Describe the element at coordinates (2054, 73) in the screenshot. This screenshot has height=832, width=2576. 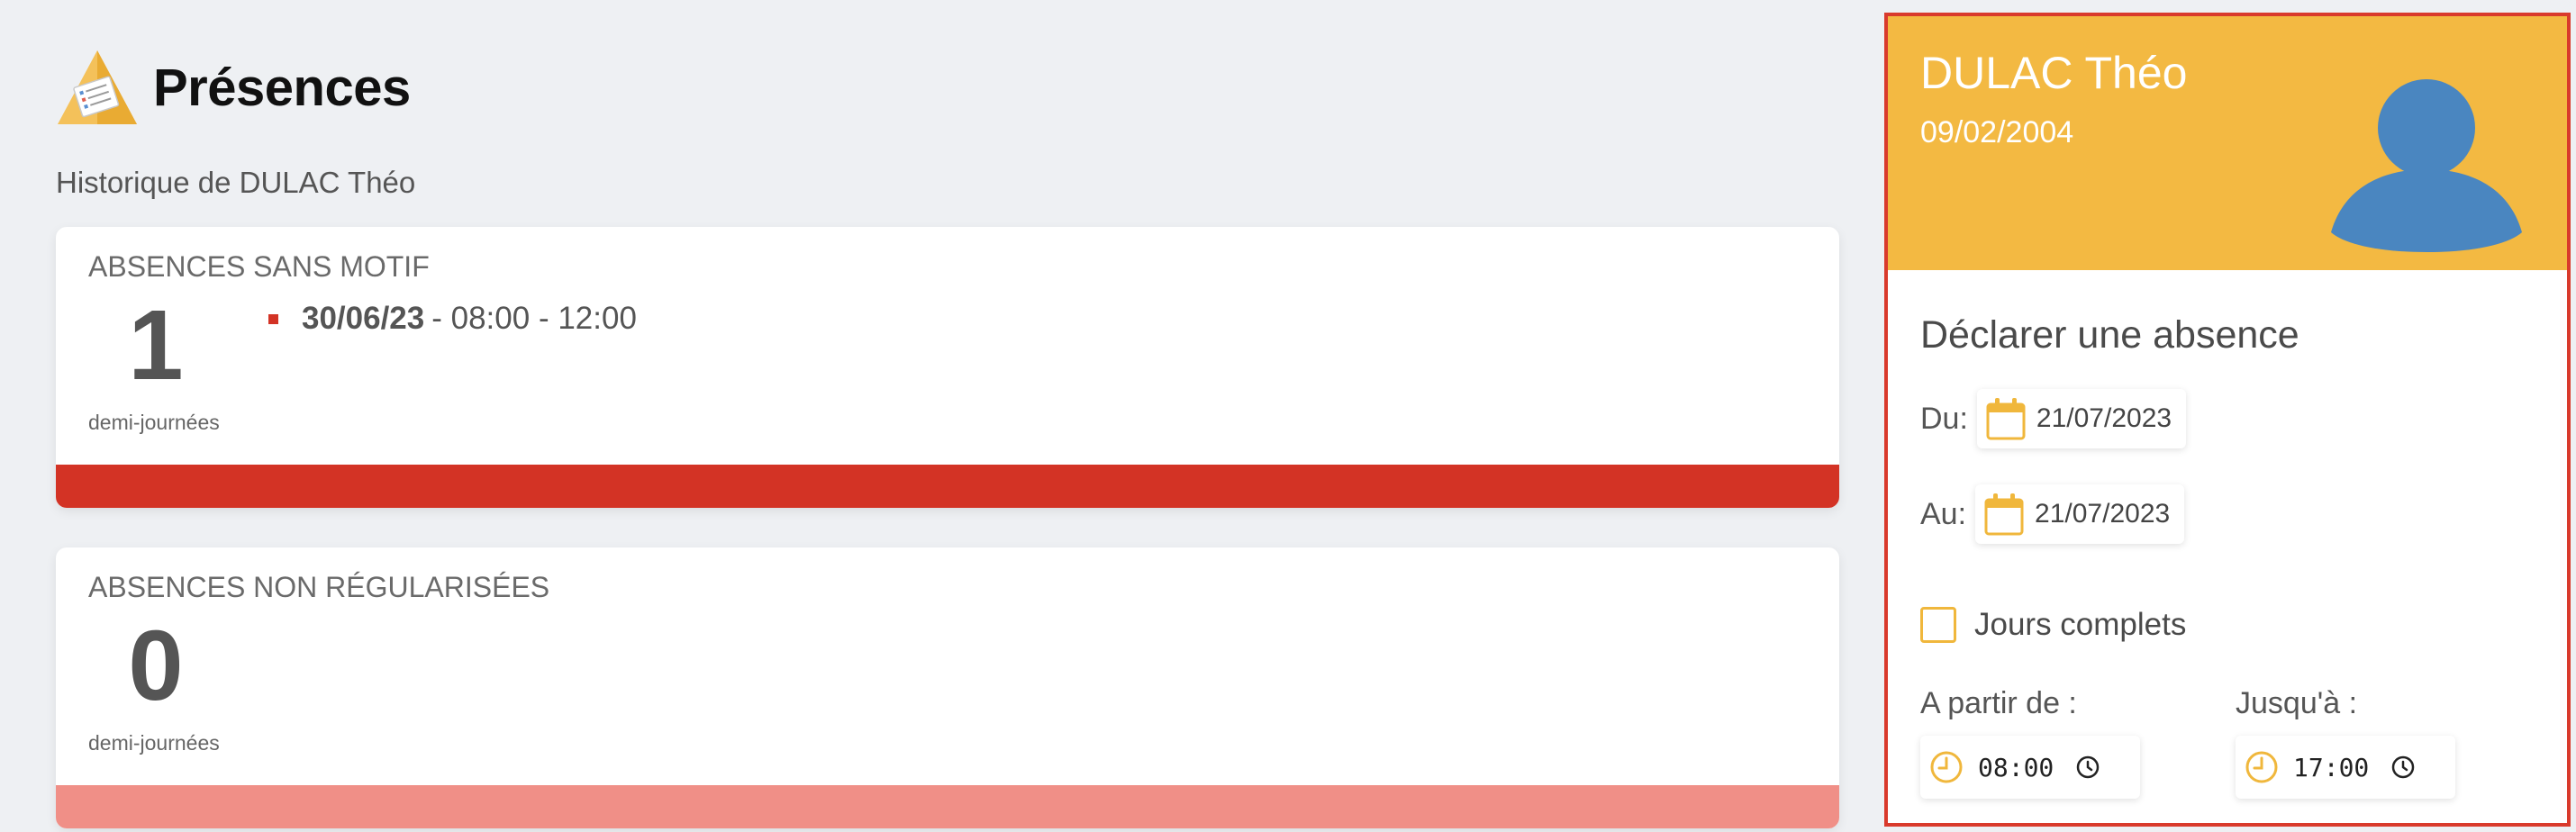
I see `student-name: DULAC Théo` at that location.